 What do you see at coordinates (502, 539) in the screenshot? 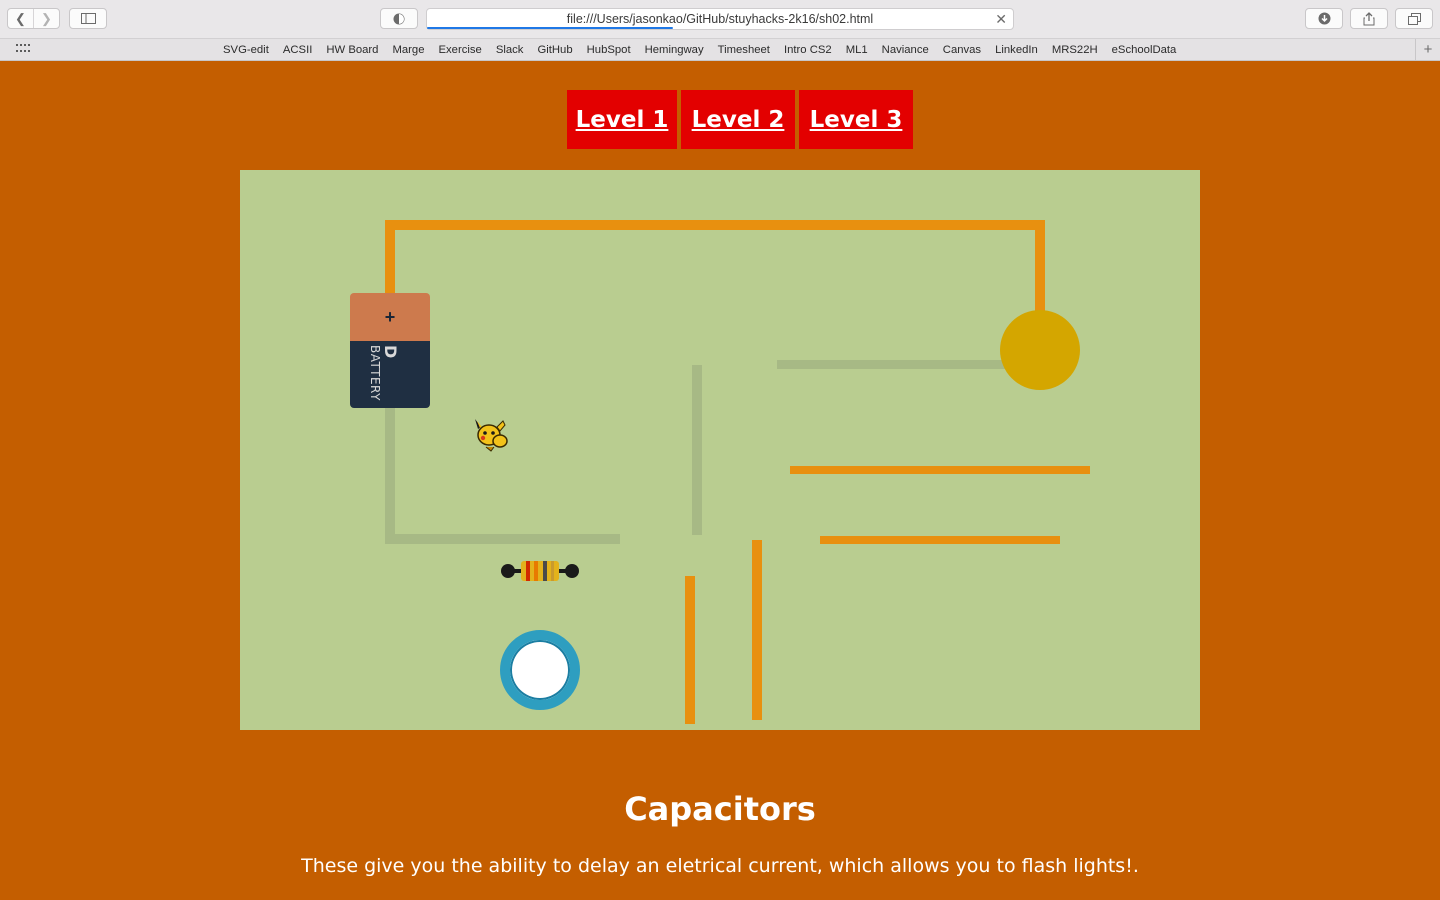
I see `wire-bottom-inactive` at bounding box center [502, 539].